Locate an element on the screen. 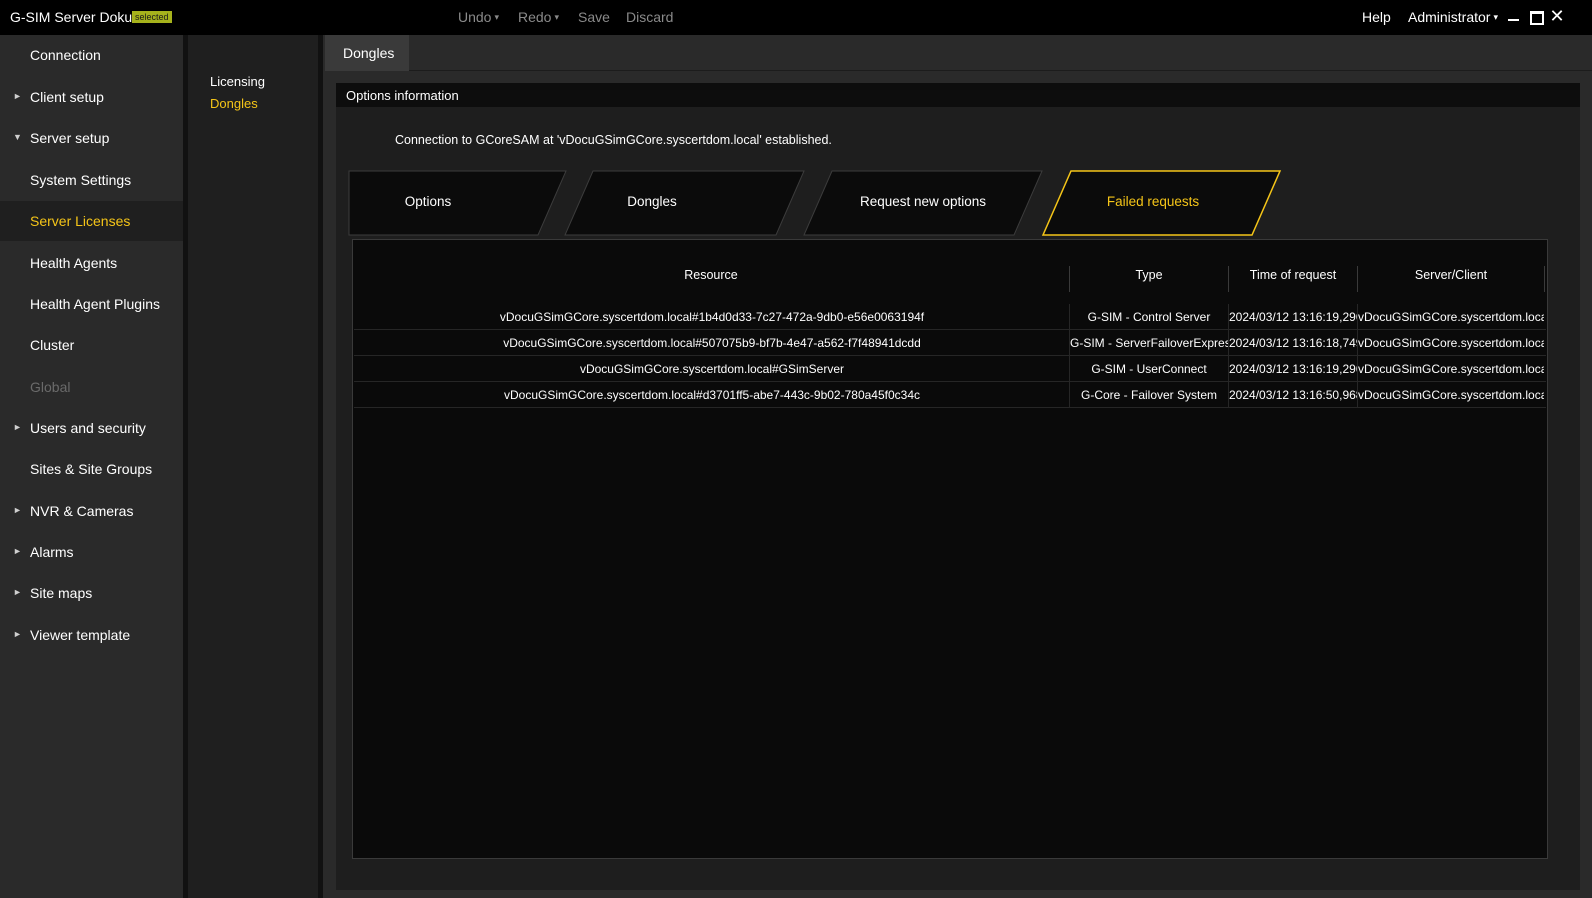 Image resolution: width=1592 pixels, height=898 pixels. selected-badge: selected is located at coordinates (152, 17).